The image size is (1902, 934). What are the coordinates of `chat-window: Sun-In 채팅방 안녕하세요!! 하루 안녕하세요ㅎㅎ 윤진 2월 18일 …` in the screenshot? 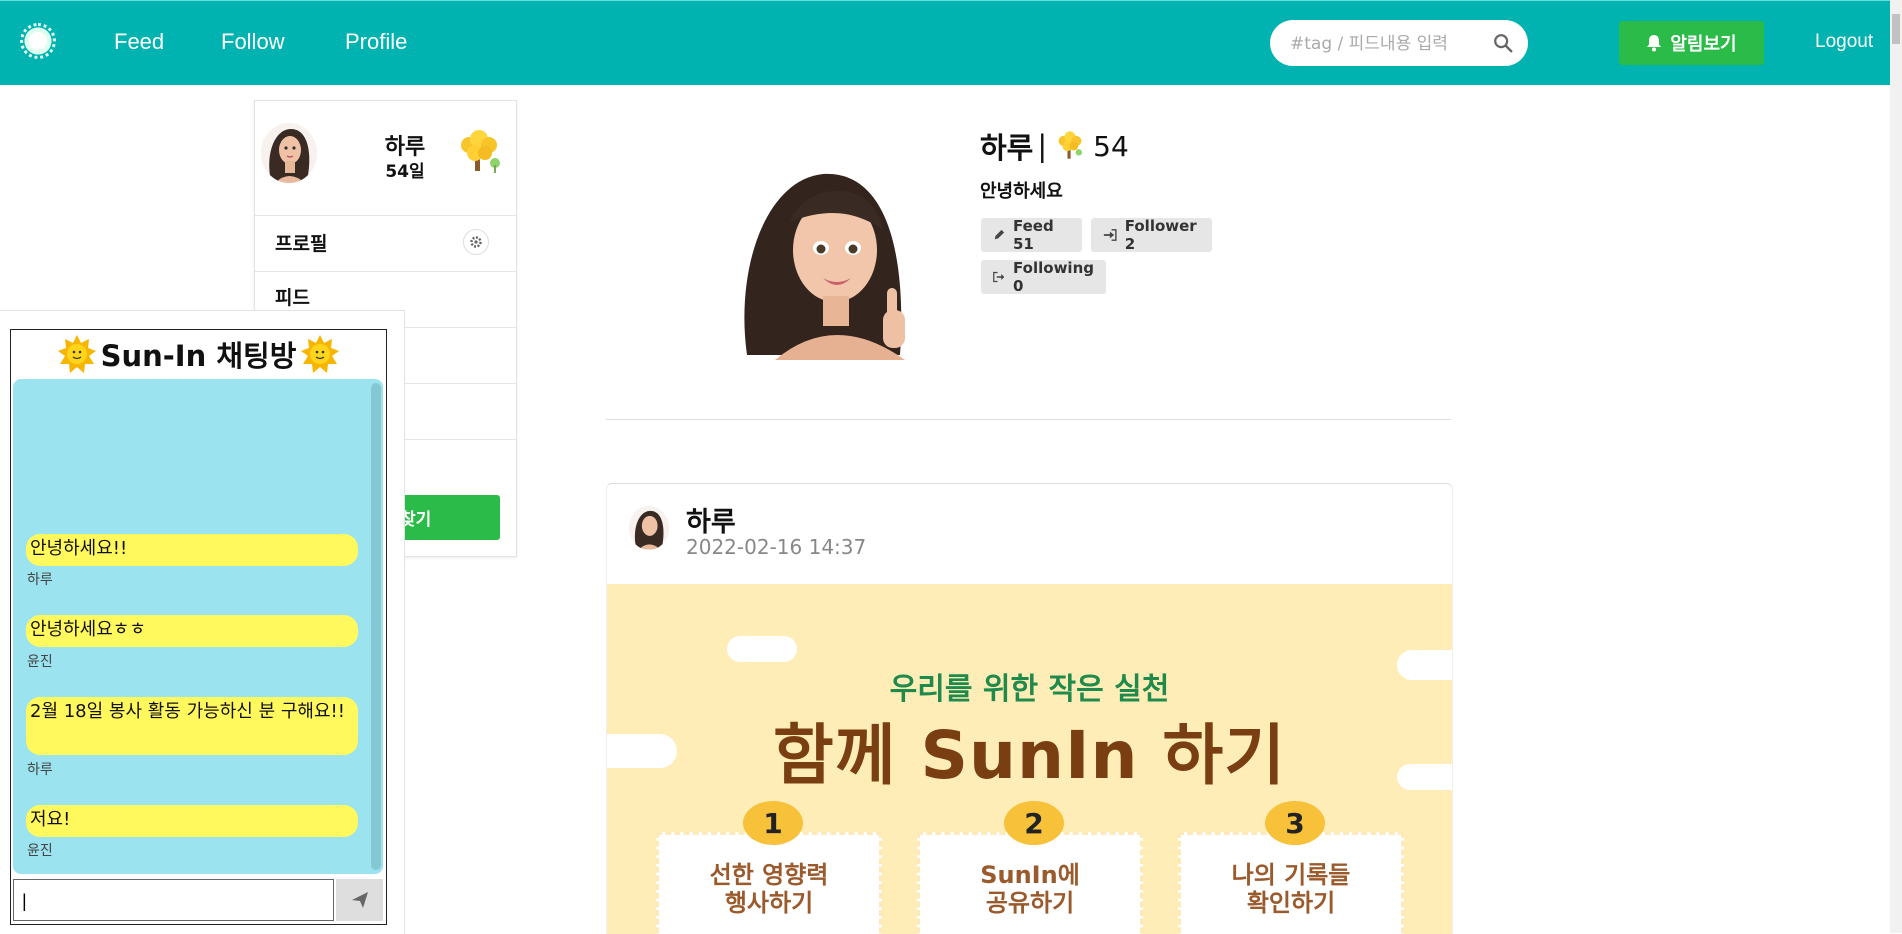 It's located at (198, 627).